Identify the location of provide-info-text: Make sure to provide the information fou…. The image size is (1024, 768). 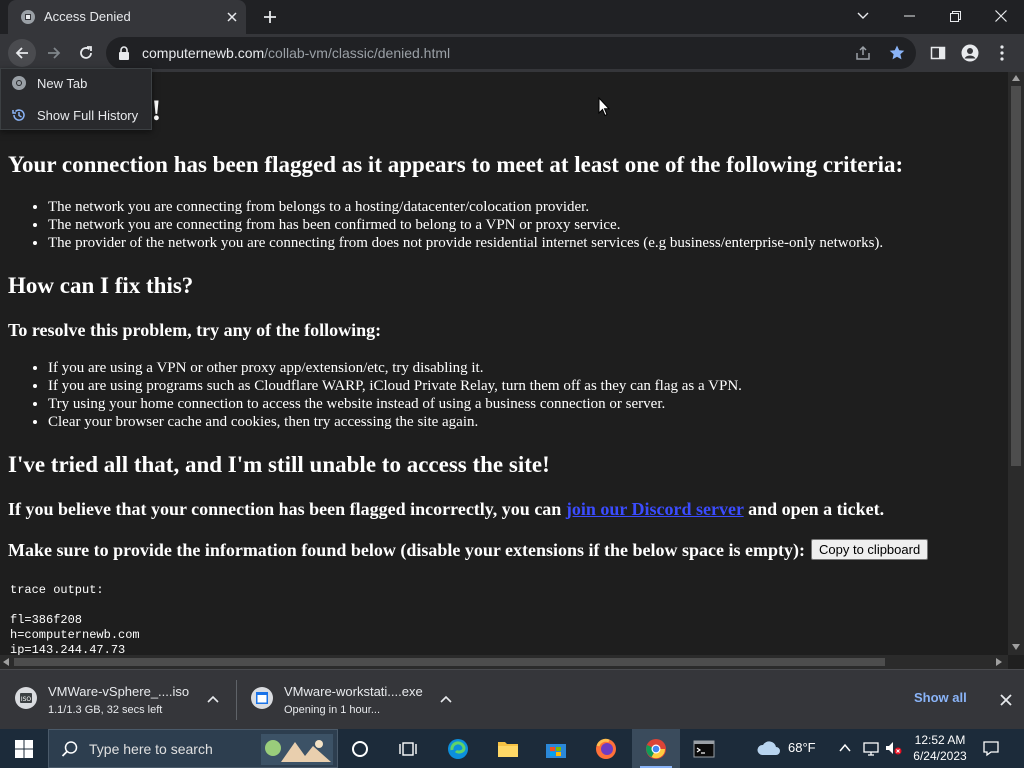
(468, 550).